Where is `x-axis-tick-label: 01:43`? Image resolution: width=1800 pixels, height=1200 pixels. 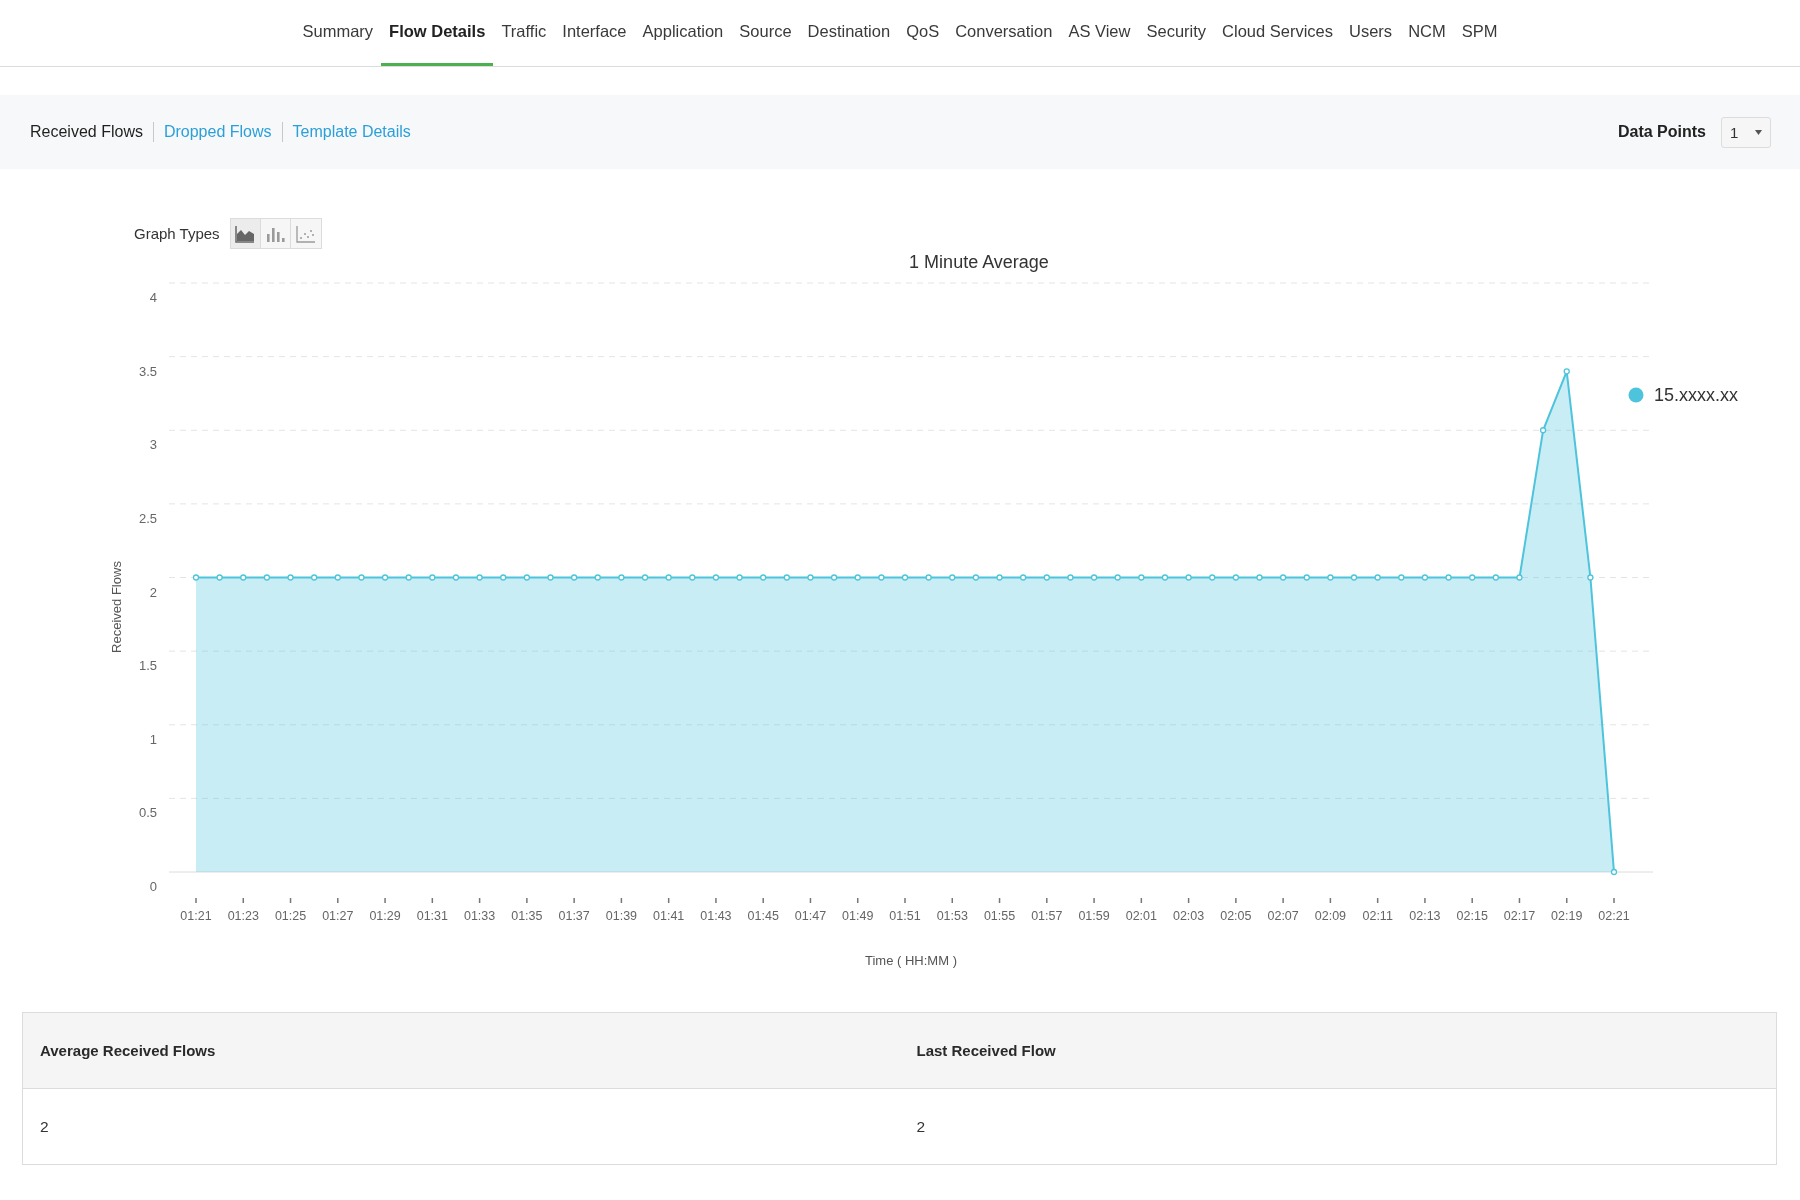 x-axis-tick-label: 01:43 is located at coordinates (716, 916).